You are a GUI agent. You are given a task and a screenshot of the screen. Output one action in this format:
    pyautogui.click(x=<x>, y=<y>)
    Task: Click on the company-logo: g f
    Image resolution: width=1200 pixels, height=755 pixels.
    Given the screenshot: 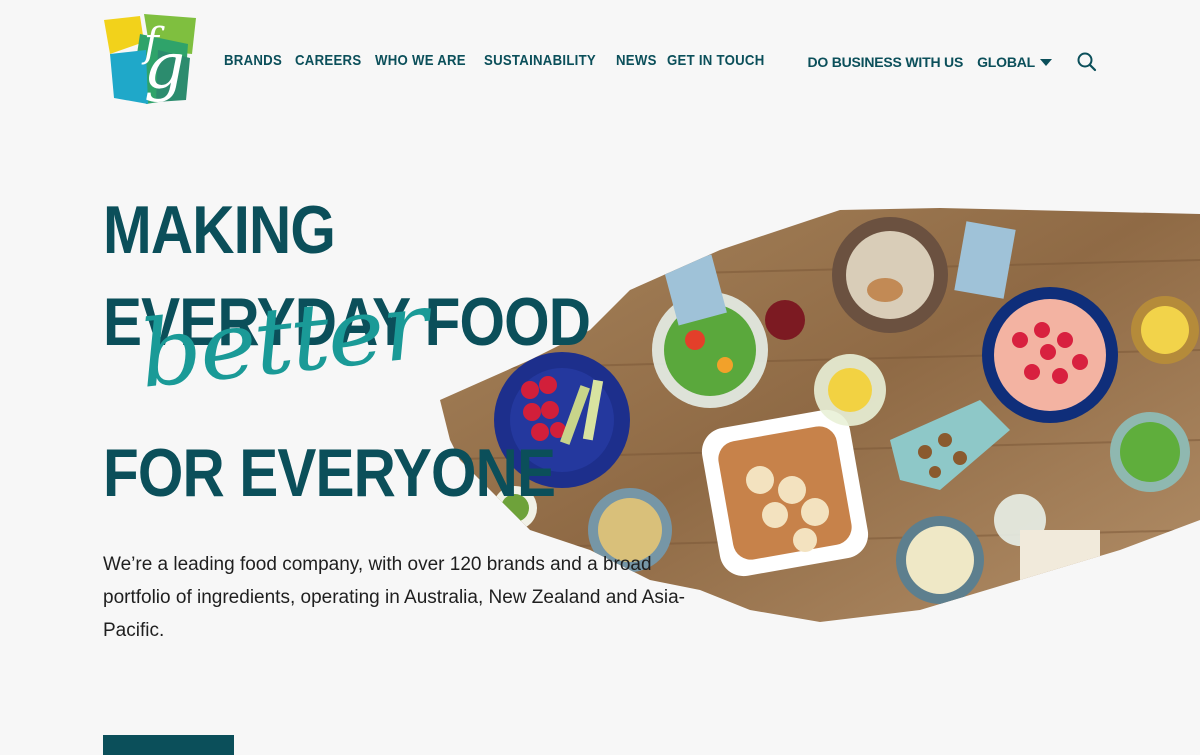 What is the action you would take?
    pyautogui.click(x=152, y=60)
    